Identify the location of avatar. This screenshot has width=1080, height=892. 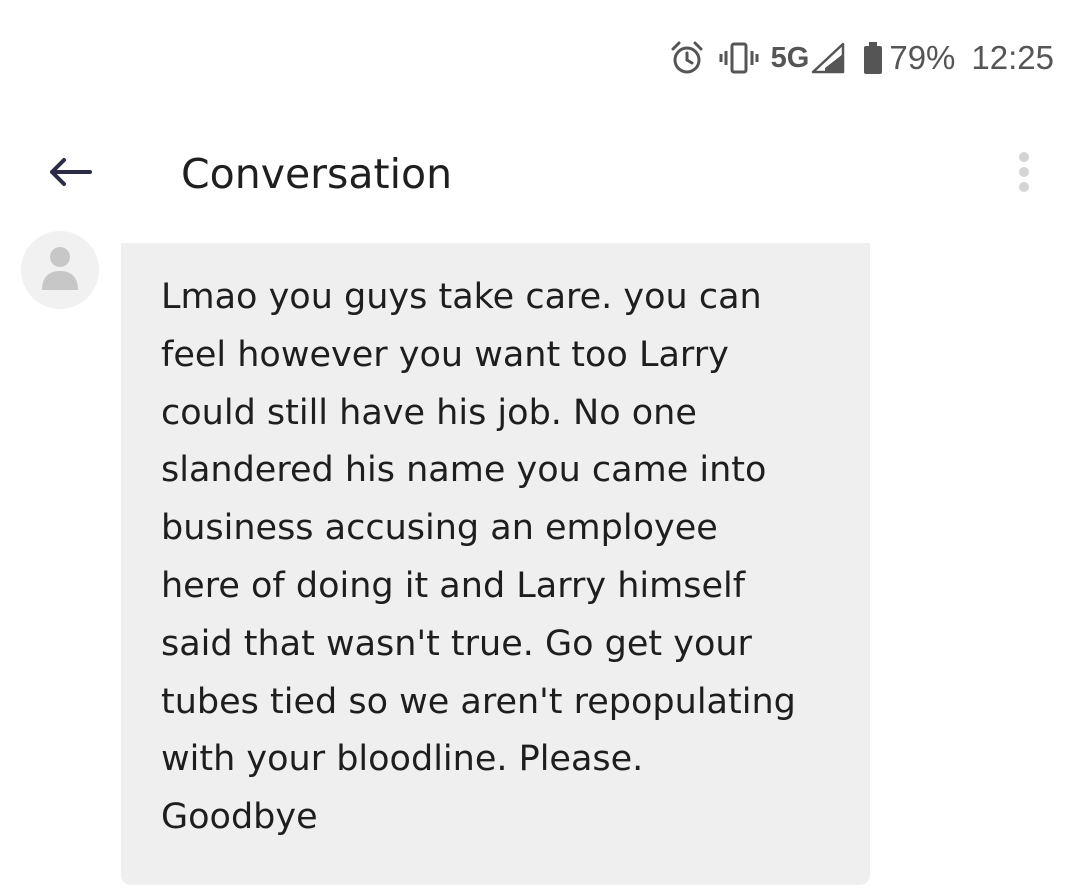
(60, 270).